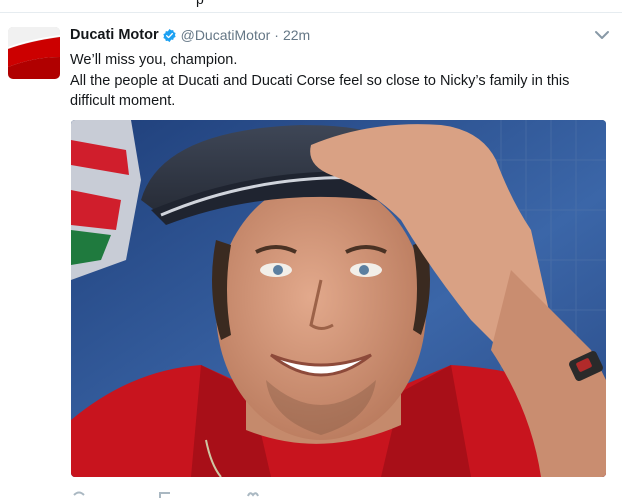  What do you see at coordinates (253, 495) in the screenshot?
I see `heart-icon` at bounding box center [253, 495].